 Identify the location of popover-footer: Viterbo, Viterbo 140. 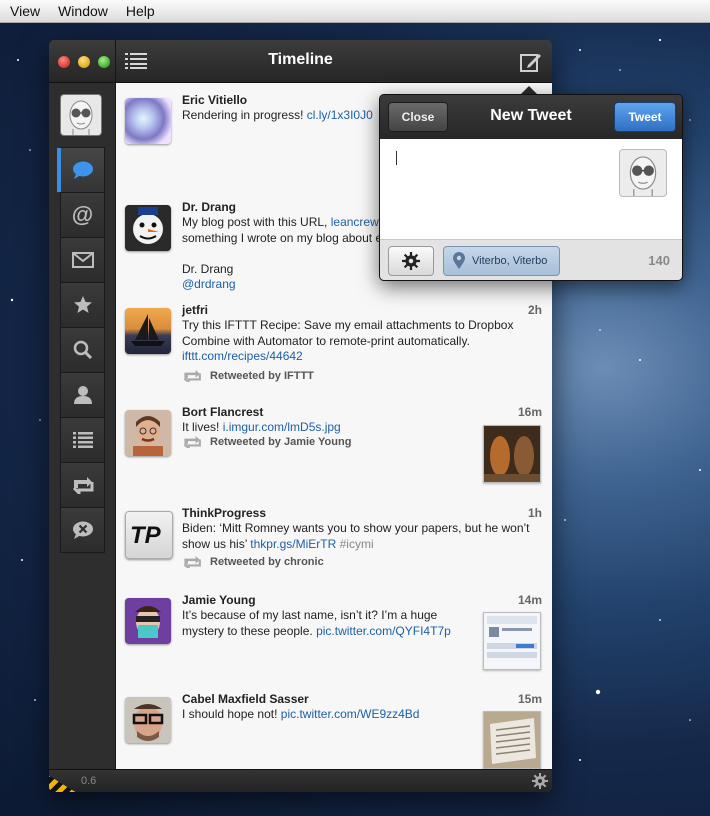
(531, 259).